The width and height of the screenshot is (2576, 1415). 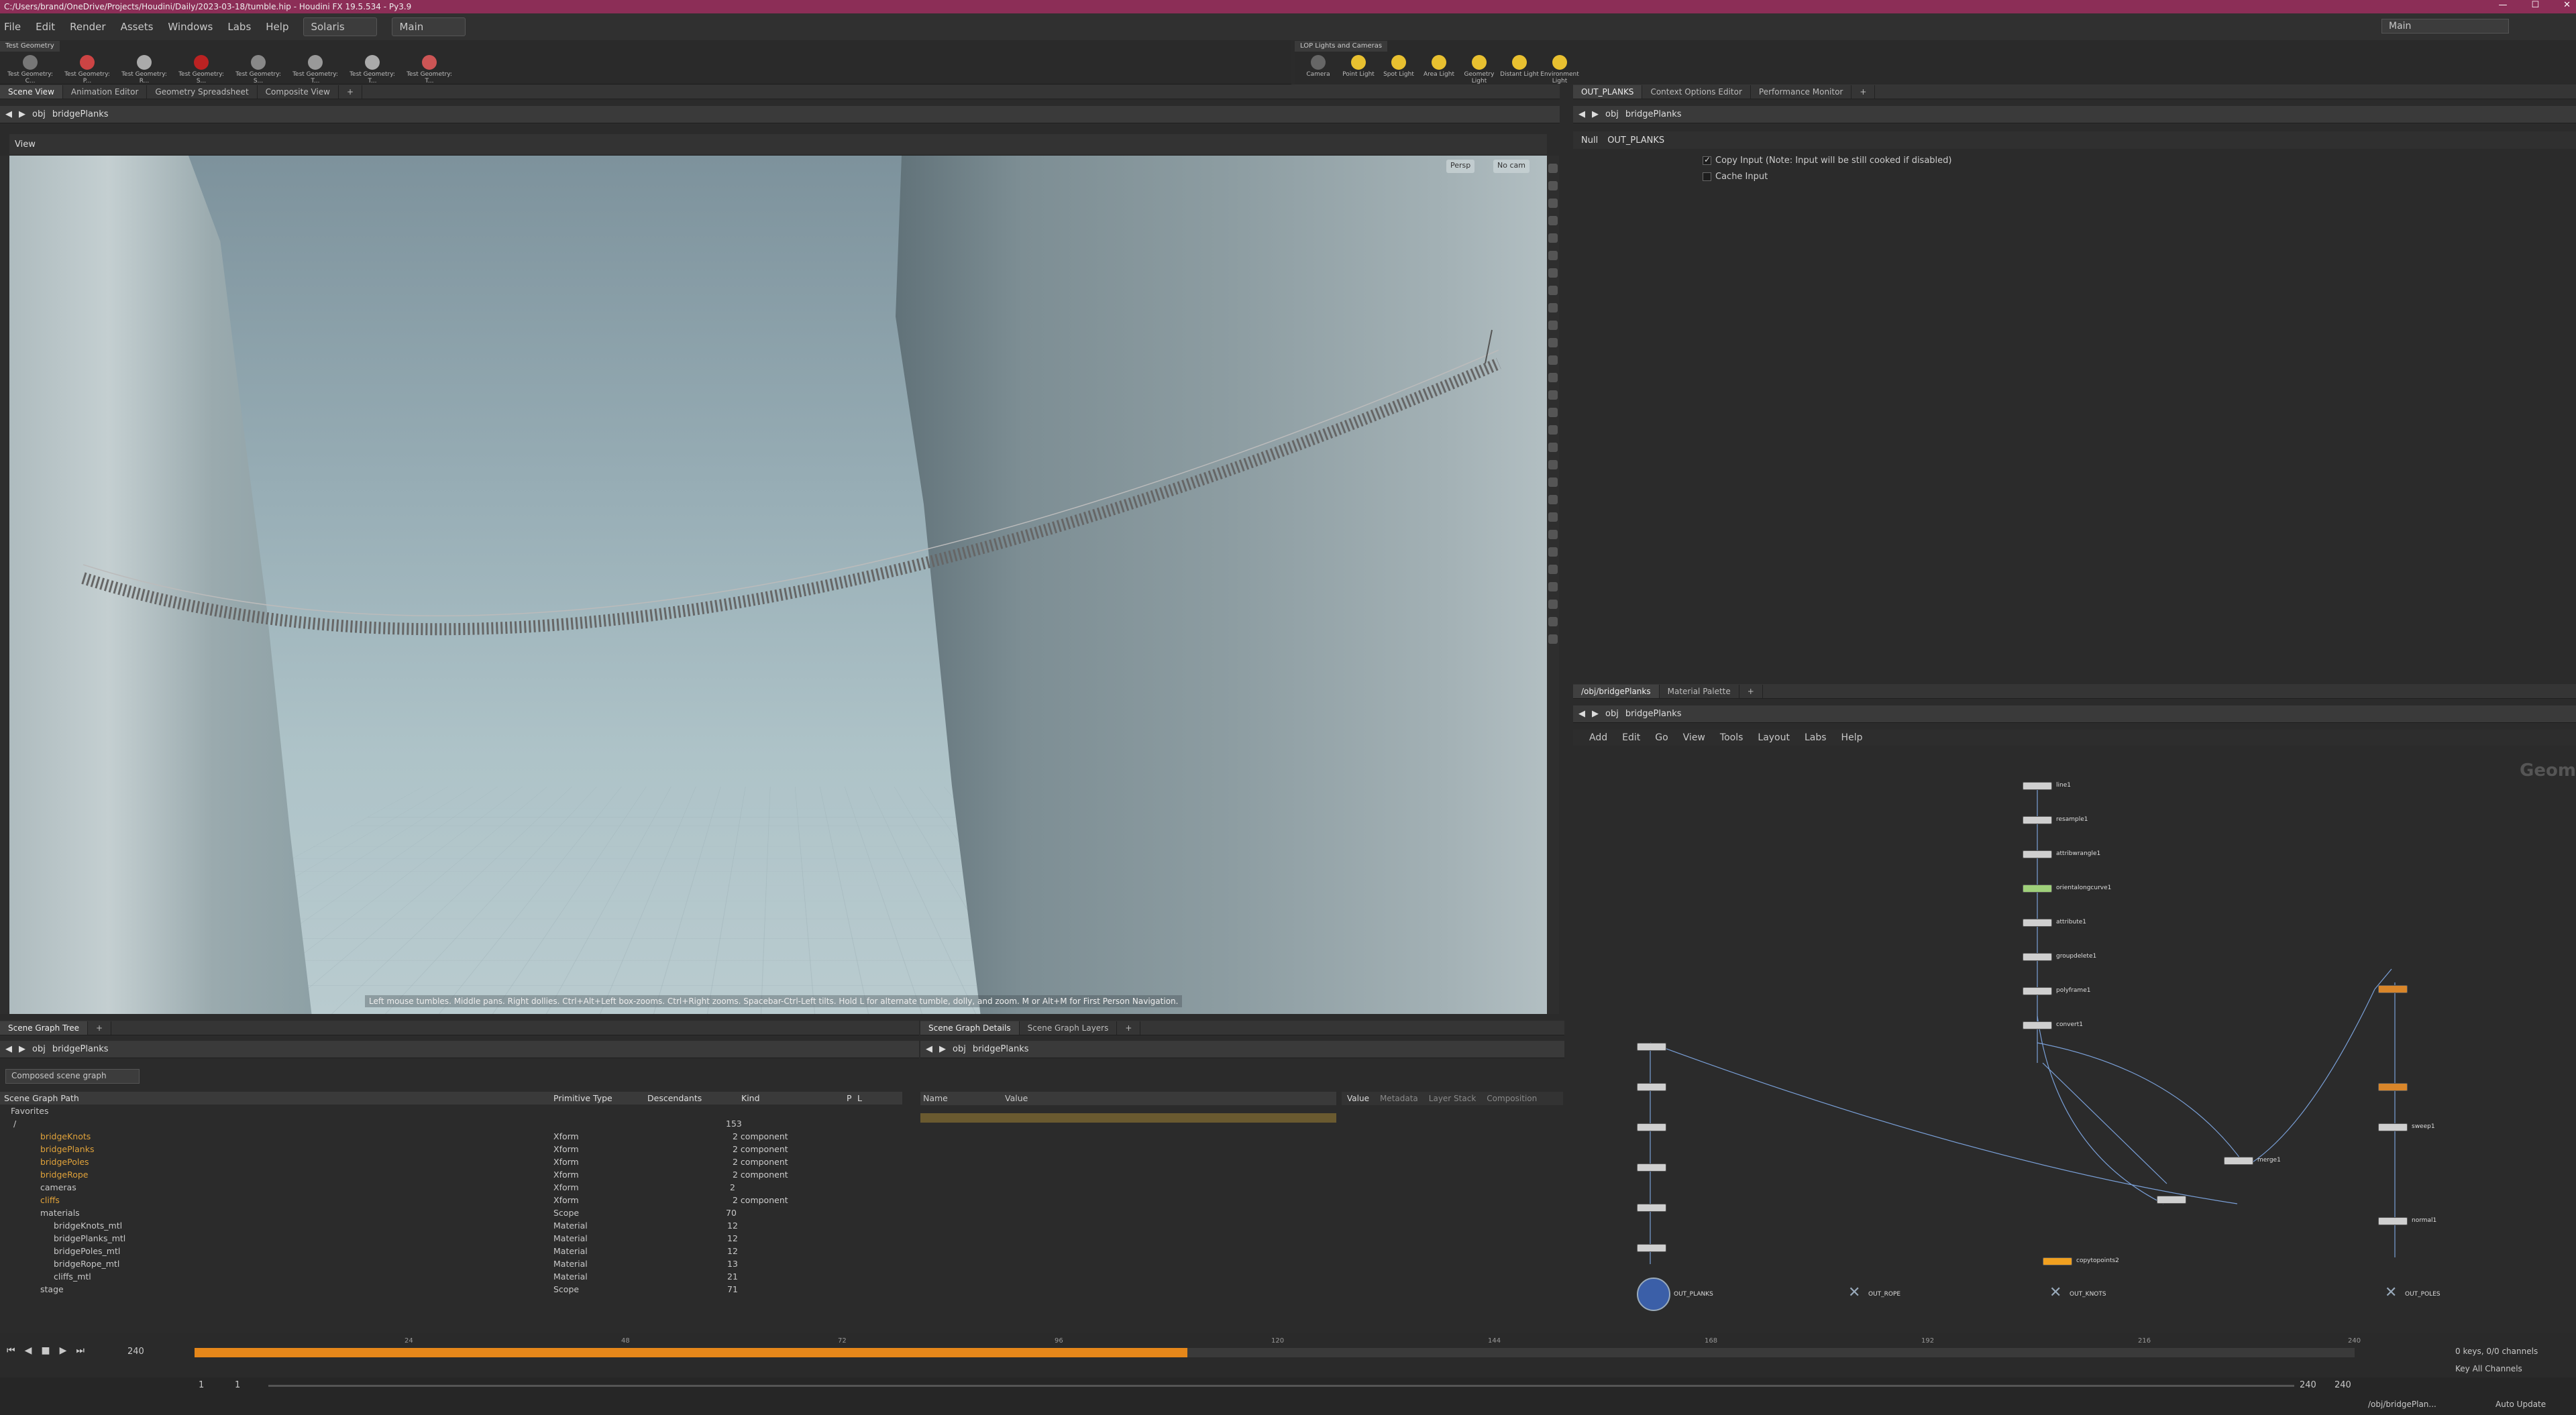 I want to click on node-name: OUT_PLANKS, so click(x=1635, y=140).